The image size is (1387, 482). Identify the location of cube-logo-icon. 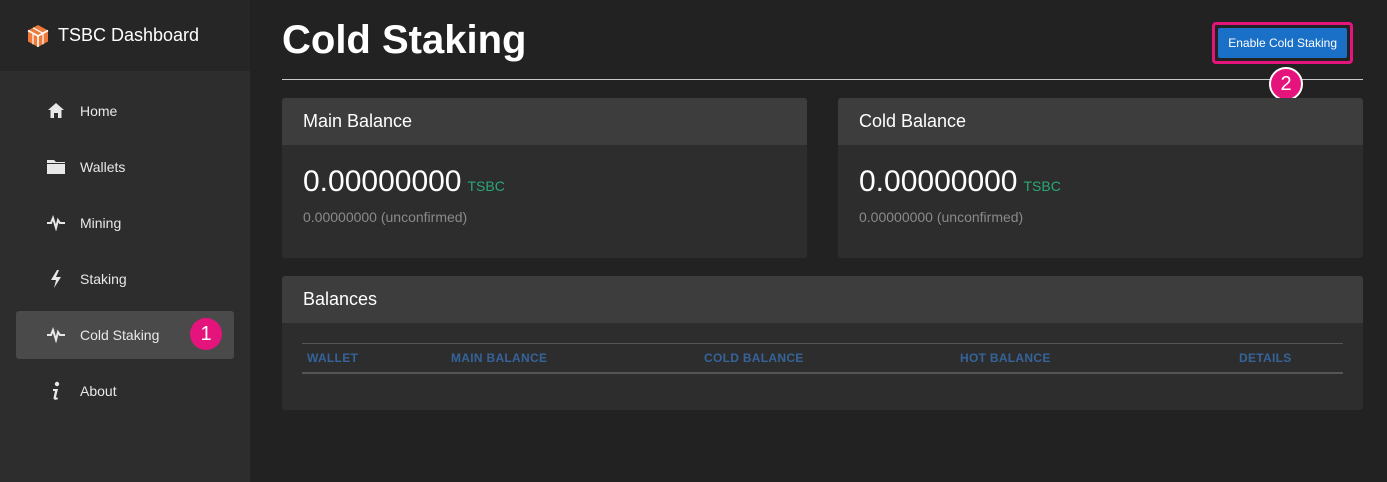
(38, 36).